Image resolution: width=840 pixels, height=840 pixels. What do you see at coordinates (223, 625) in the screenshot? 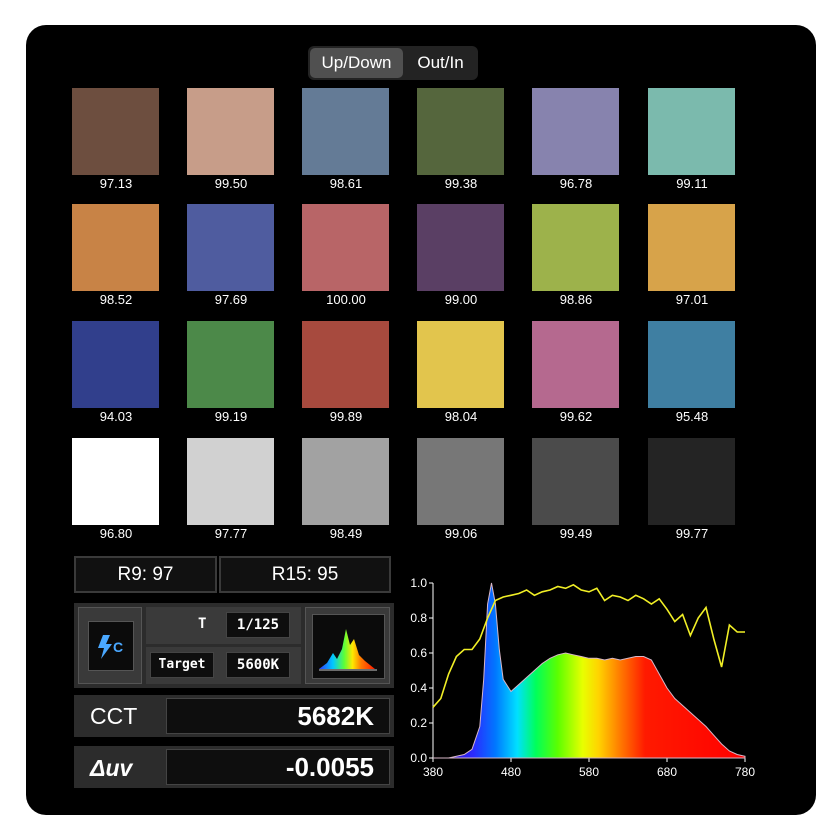
I see `shutter-row: T 1/125` at bounding box center [223, 625].